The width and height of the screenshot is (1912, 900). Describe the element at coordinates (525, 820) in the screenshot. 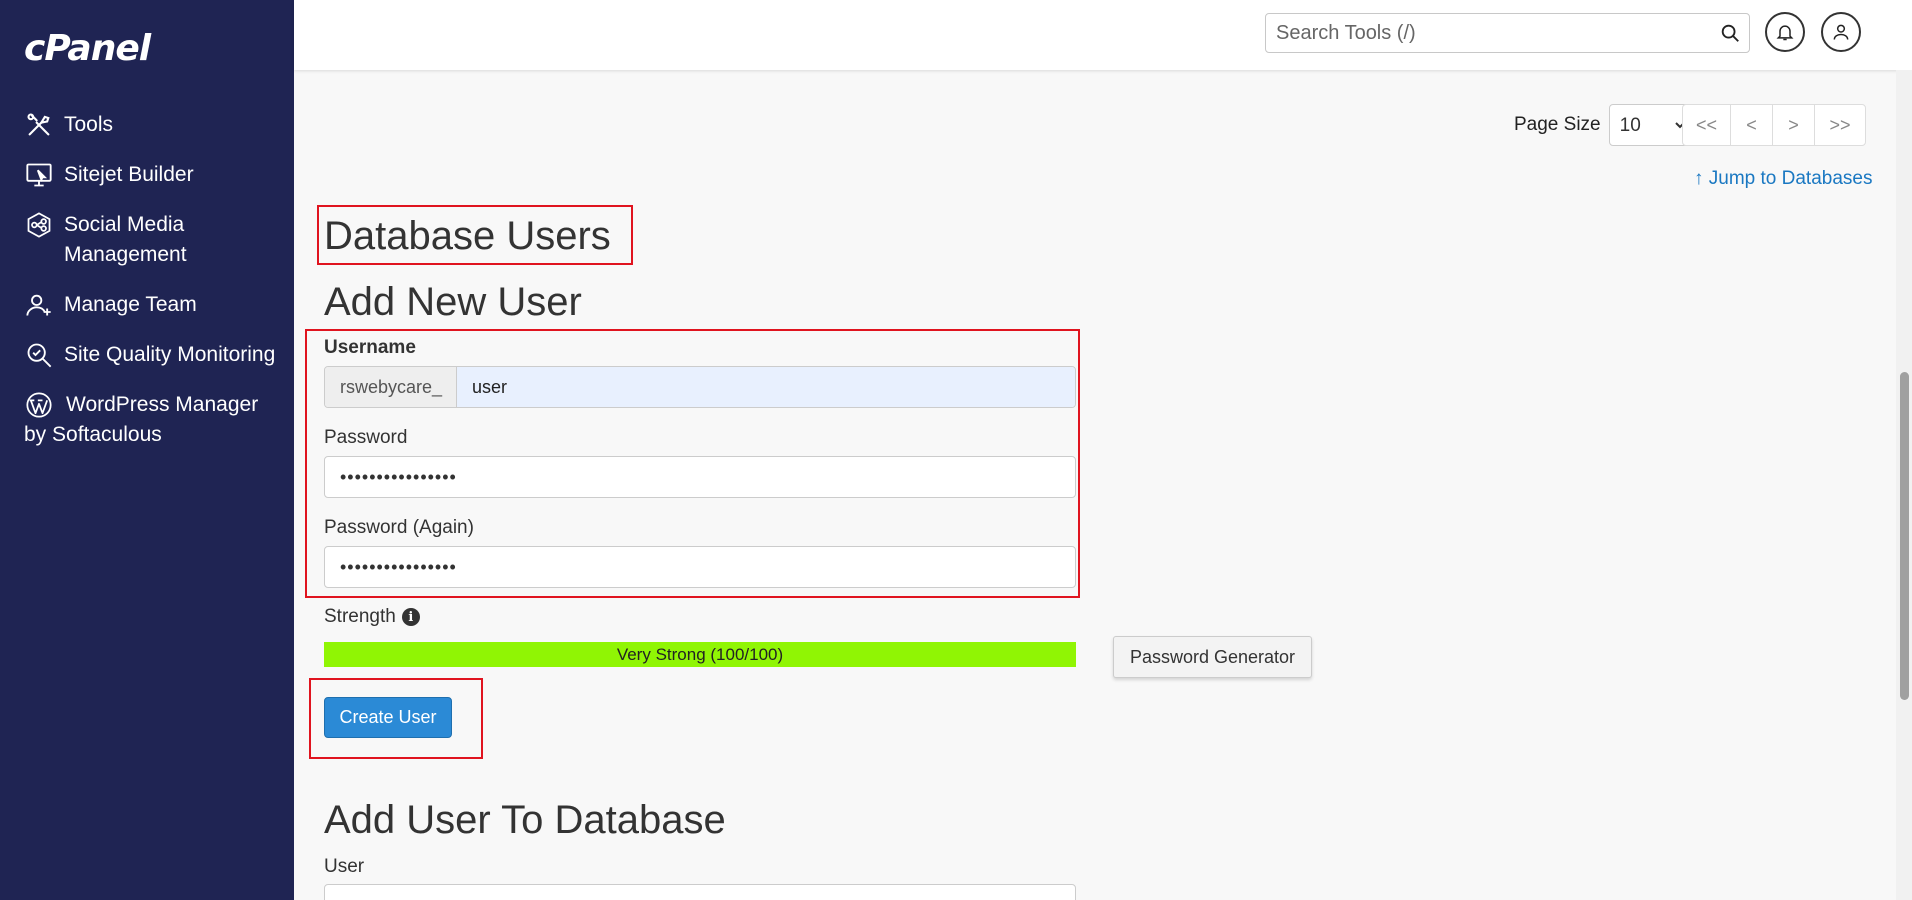

I see `add-user-to-database-title: Add User To Database` at that location.